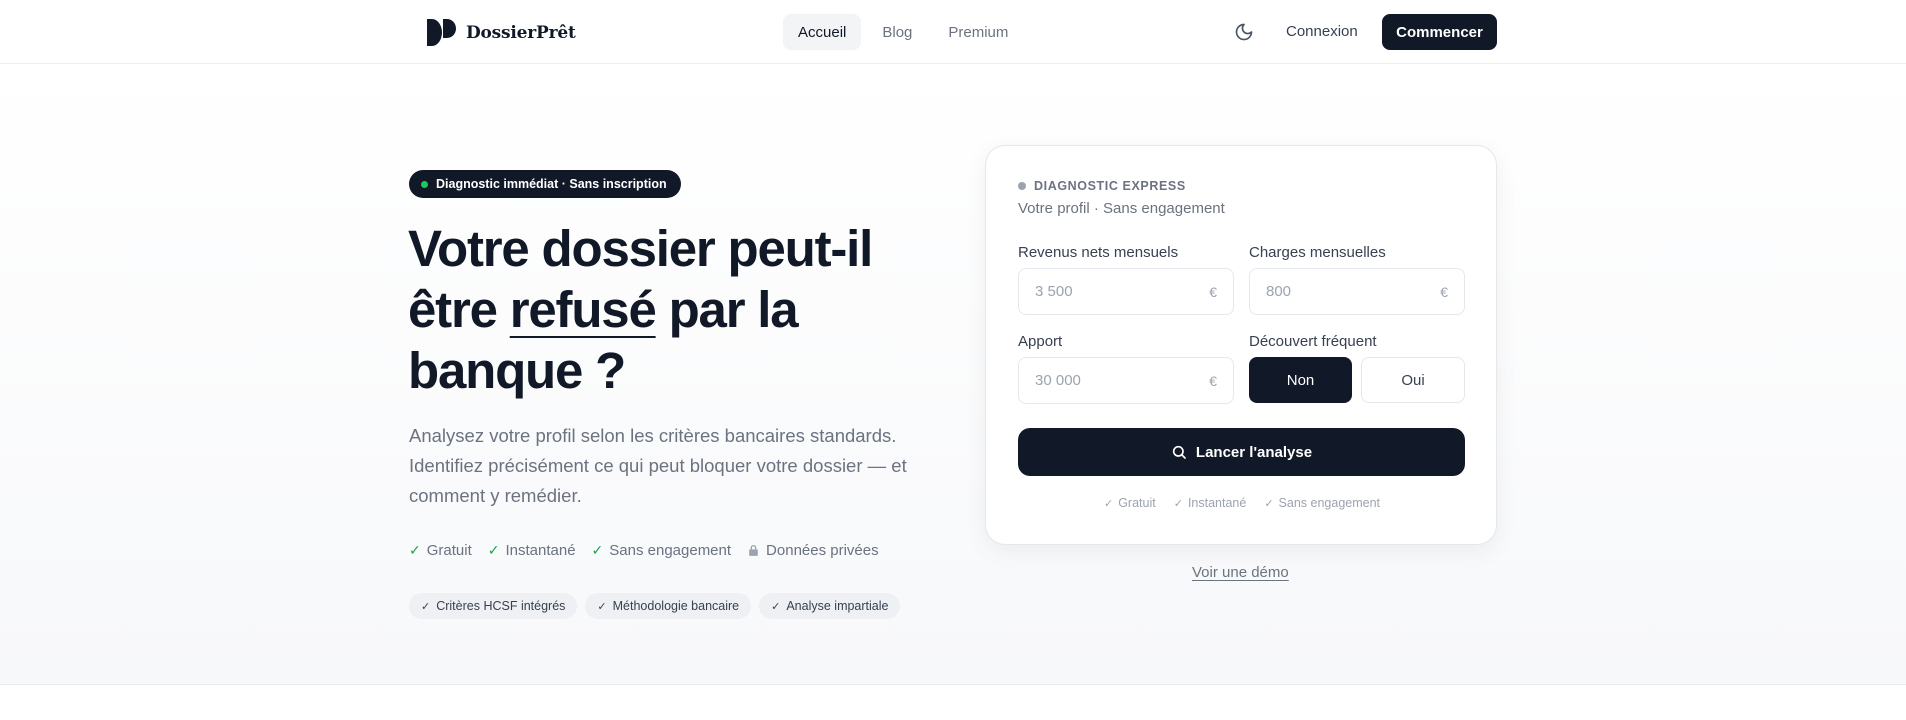  What do you see at coordinates (1240, 572) in the screenshot?
I see `demo-link: Voir une démo` at bounding box center [1240, 572].